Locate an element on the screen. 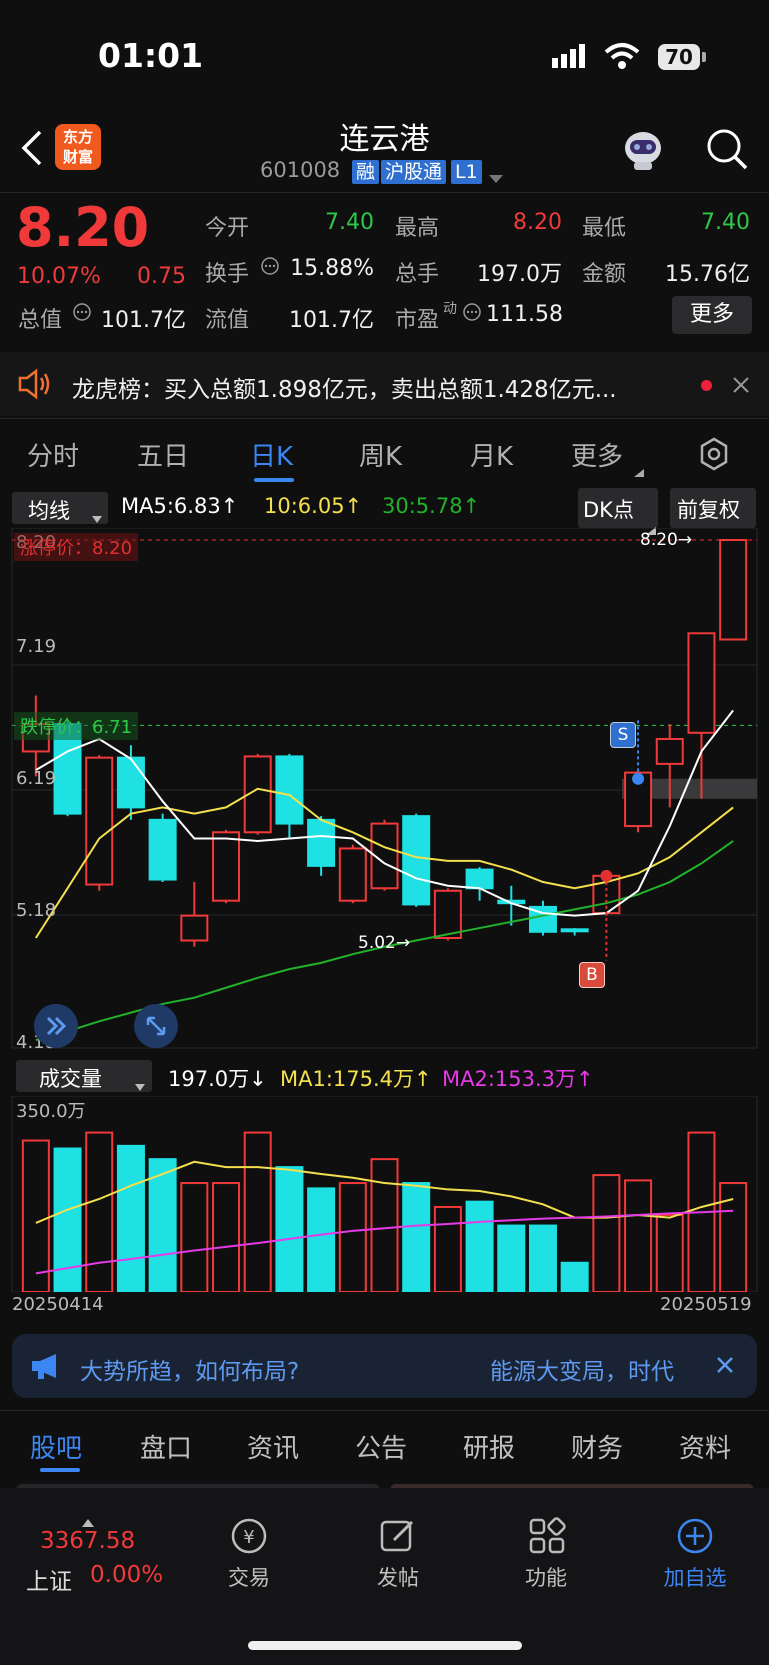  volume-chart is located at coordinates (384, 1194).